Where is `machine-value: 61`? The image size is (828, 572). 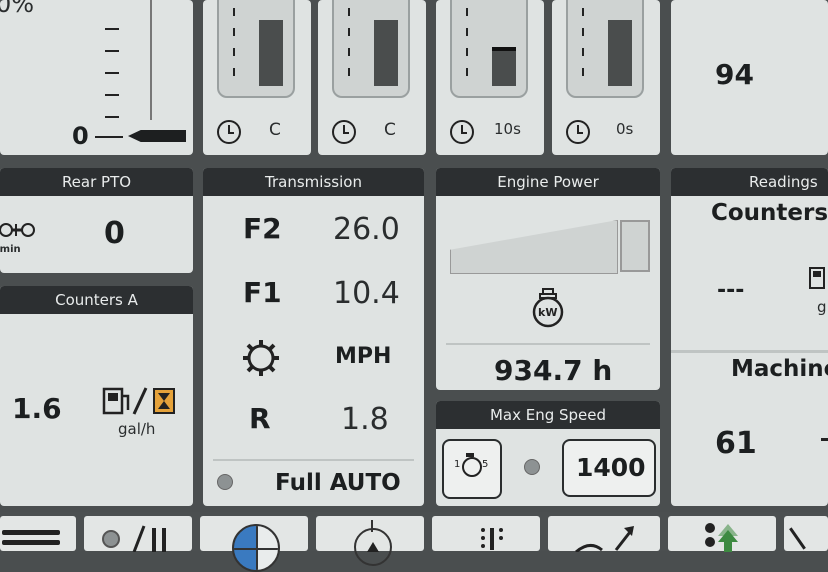
machine-value: 61 is located at coordinates (736, 443).